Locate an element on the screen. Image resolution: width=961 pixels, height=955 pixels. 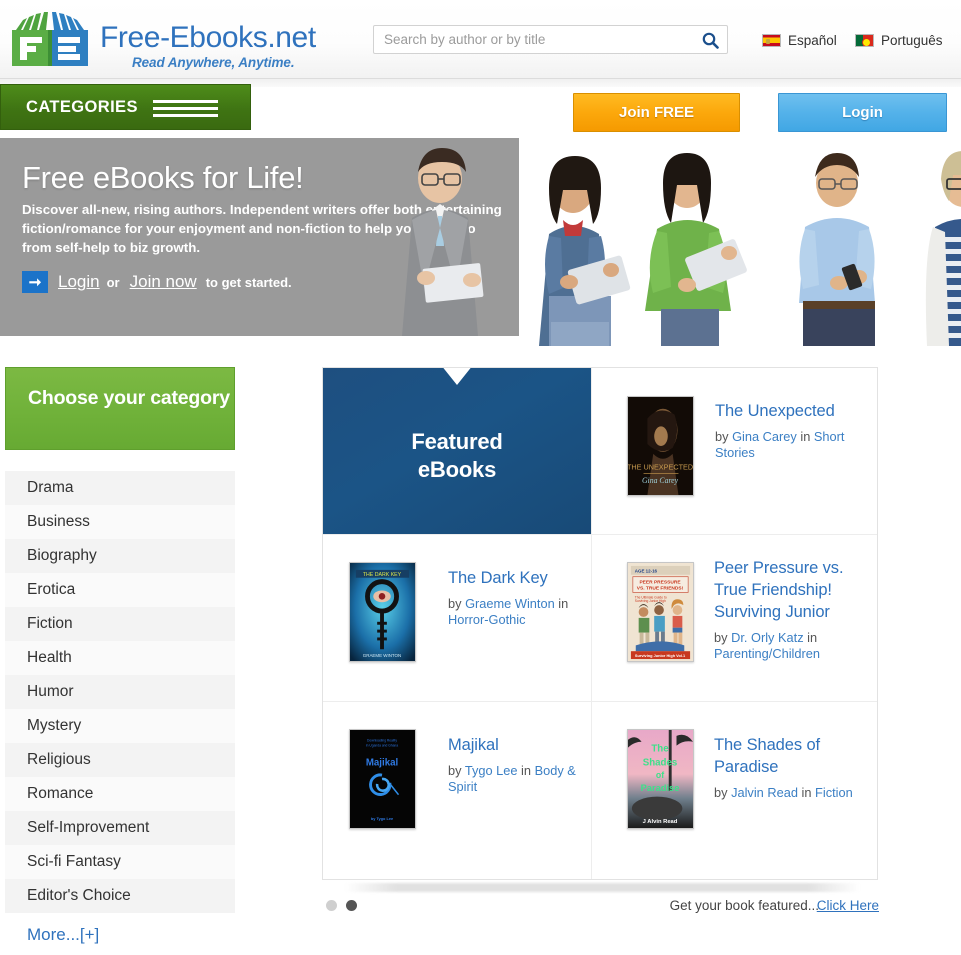
featured-footer-link: Click Here is located at coordinates (848, 905).